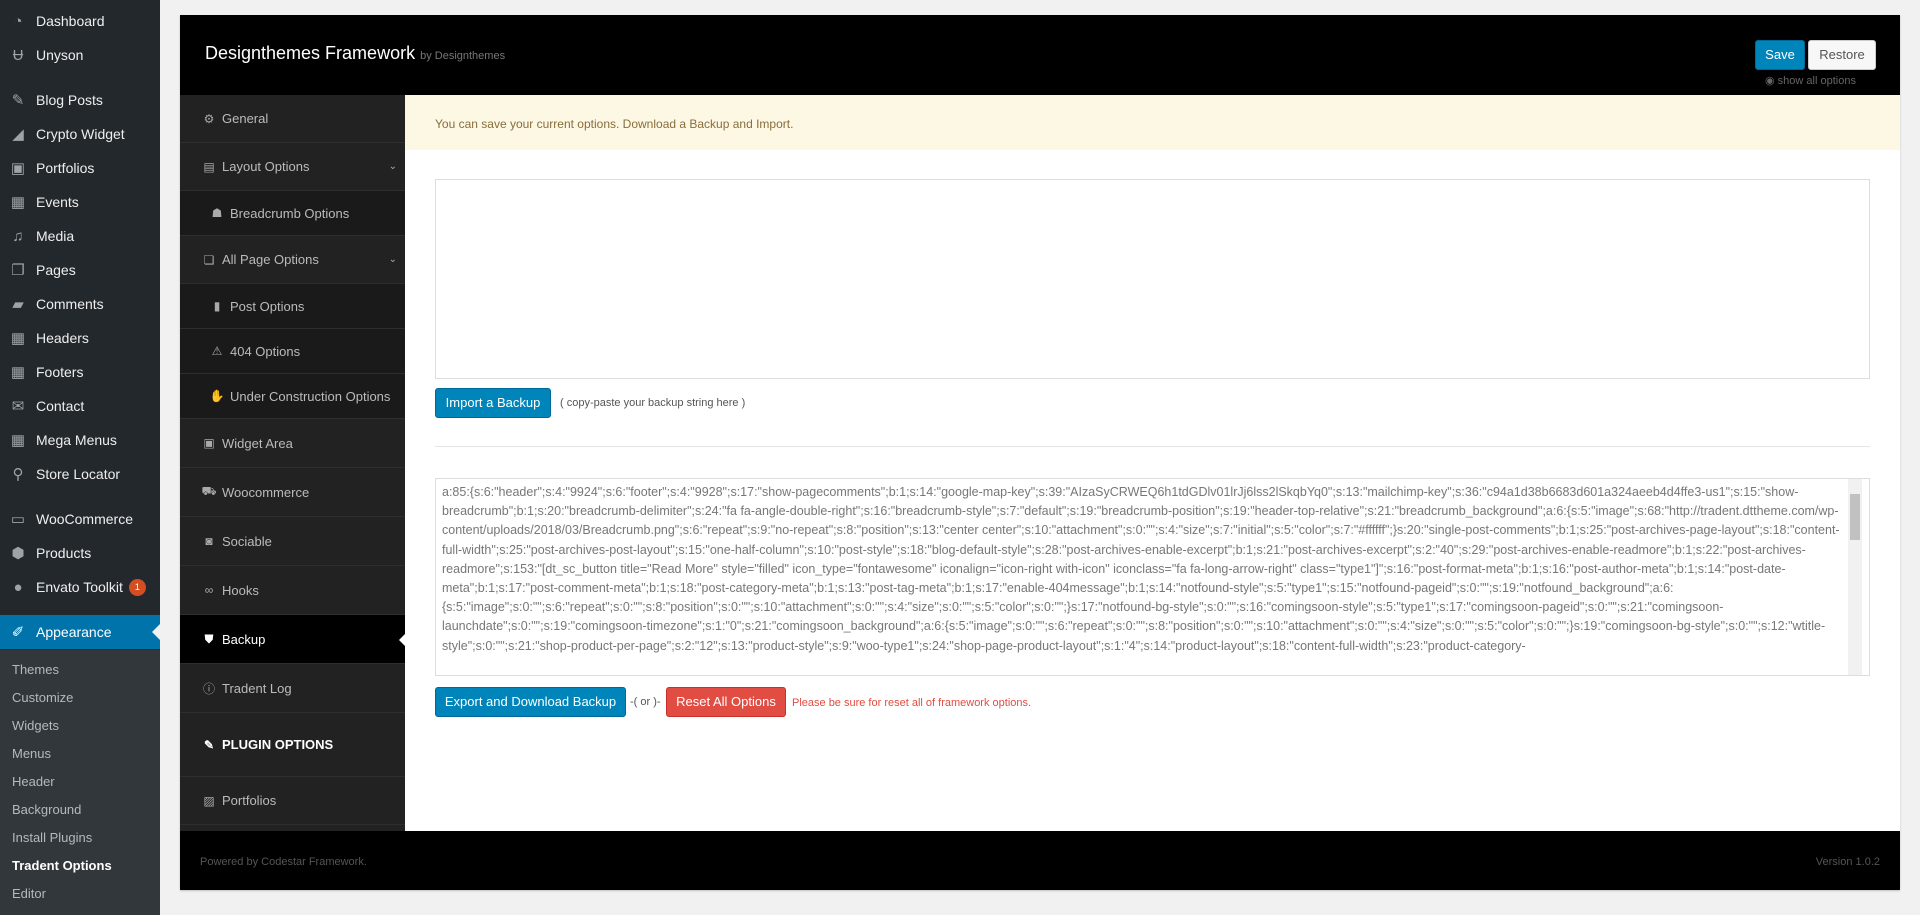 Image resolution: width=1920 pixels, height=915 pixels. I want to click on wp-menu-contact: ✉ Contact, so click(80, 406).